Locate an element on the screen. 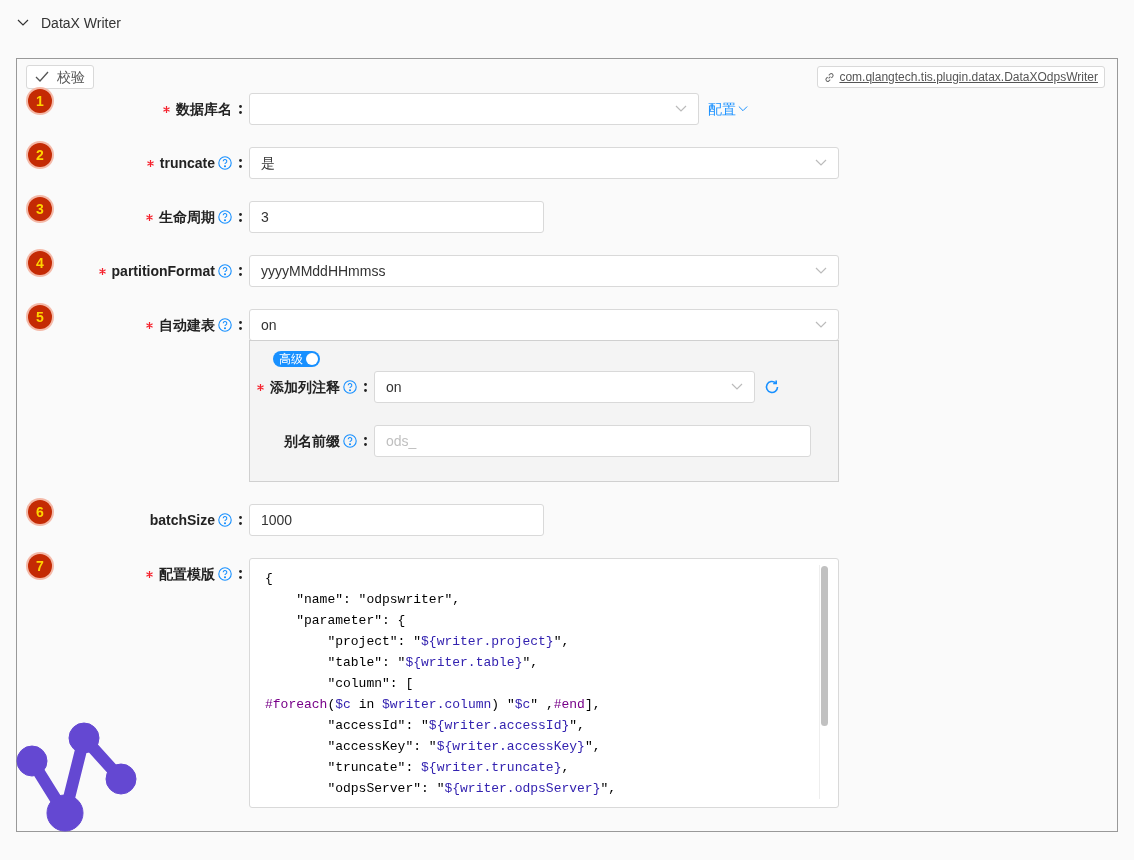 The height and width of the screenshot is (860, 1134). field-label: 自动建表 is located at coordinates (187, 325).